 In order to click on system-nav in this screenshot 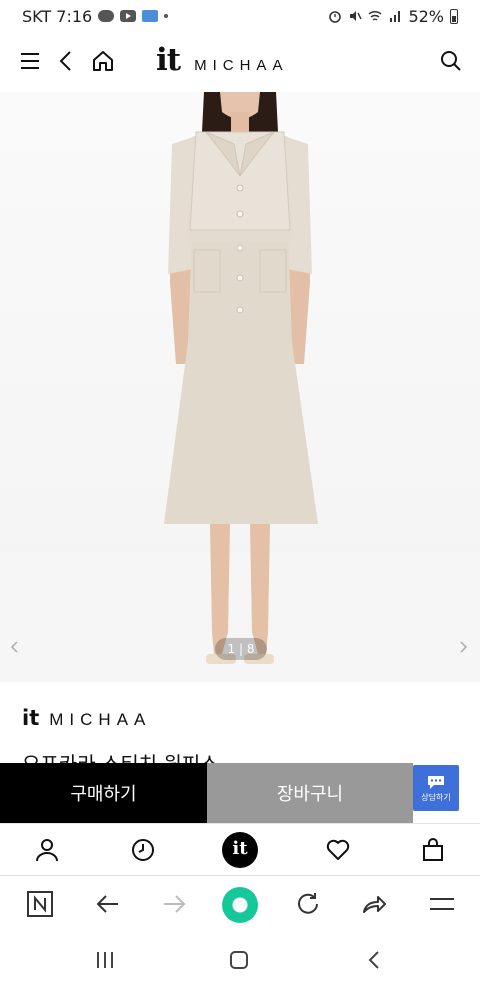, I will do `click(240, 959)`.